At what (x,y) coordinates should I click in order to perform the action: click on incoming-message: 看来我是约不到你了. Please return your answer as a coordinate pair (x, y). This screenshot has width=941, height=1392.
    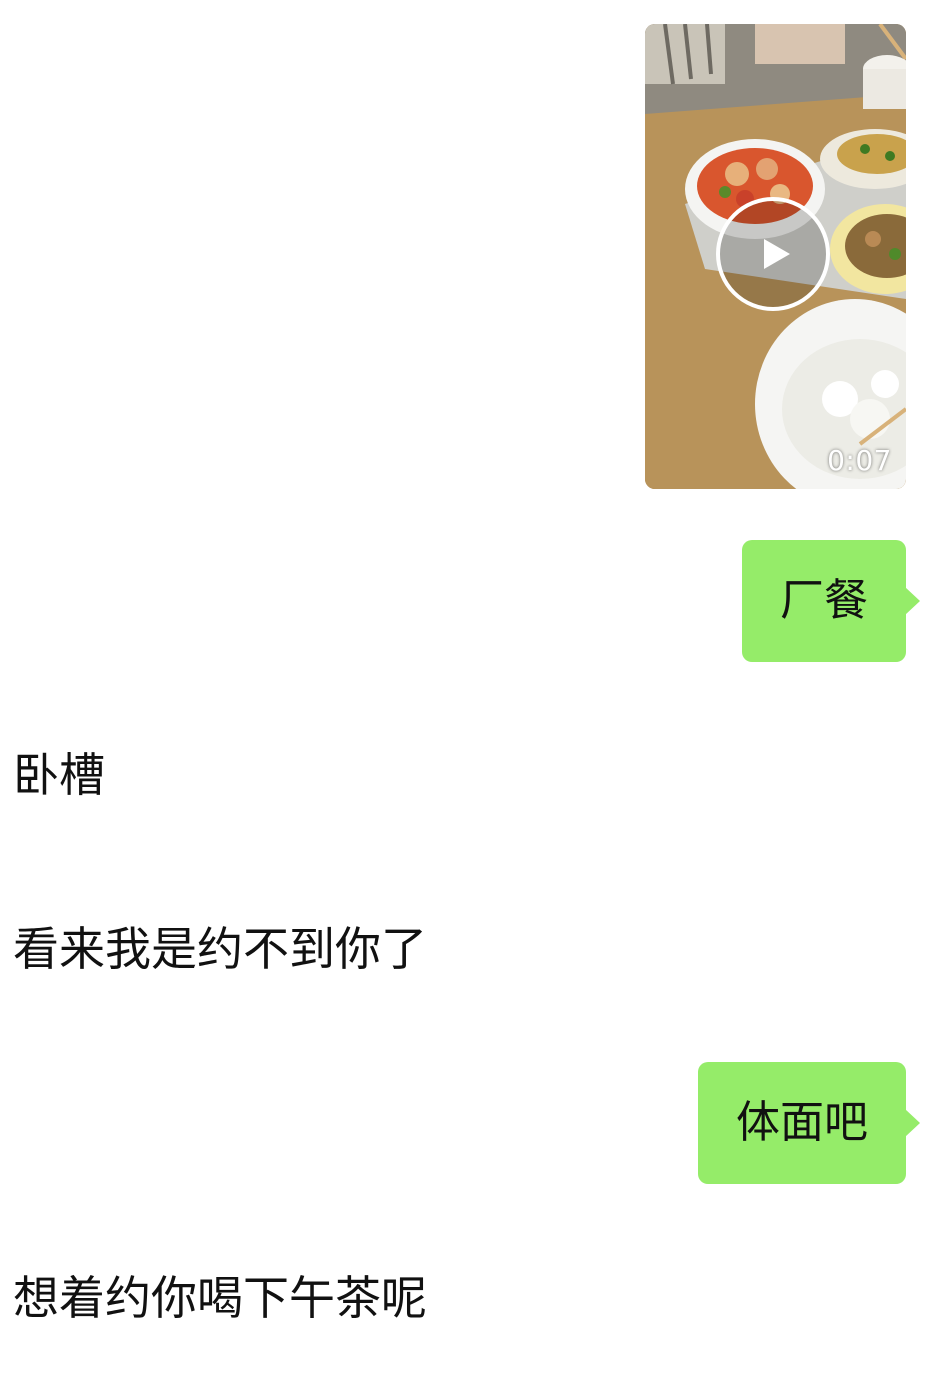
    Looking at the image, I should click on (220, 949).